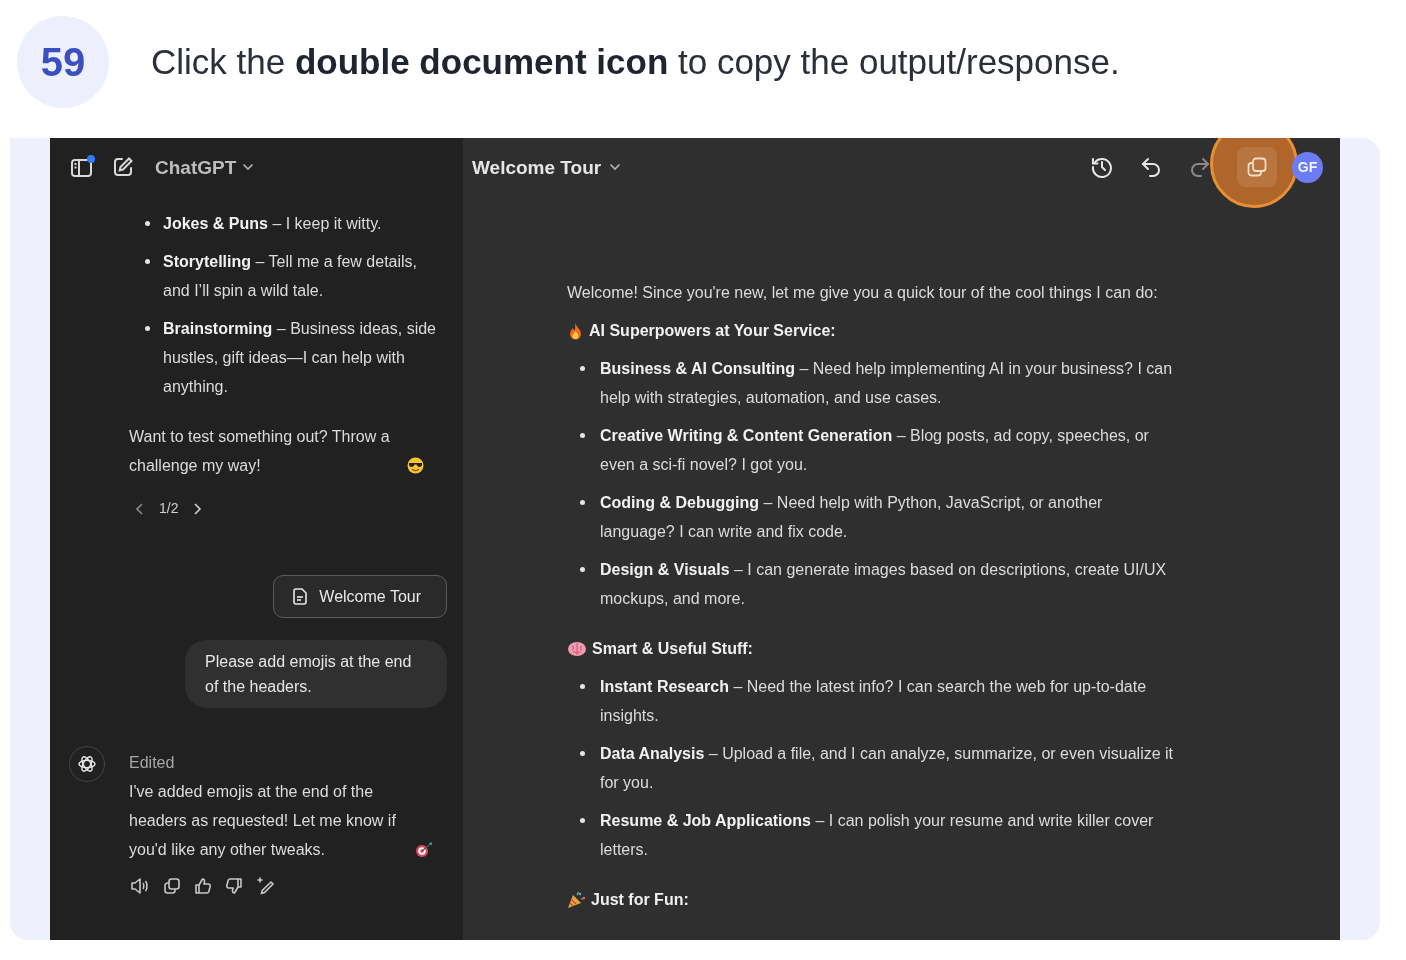 Image resolution: width=1406 pixels, height=960 pixels. Describe the element at coordinates (415, 465) in the screenshot. I see `sunglasses-face-icon` at that location.